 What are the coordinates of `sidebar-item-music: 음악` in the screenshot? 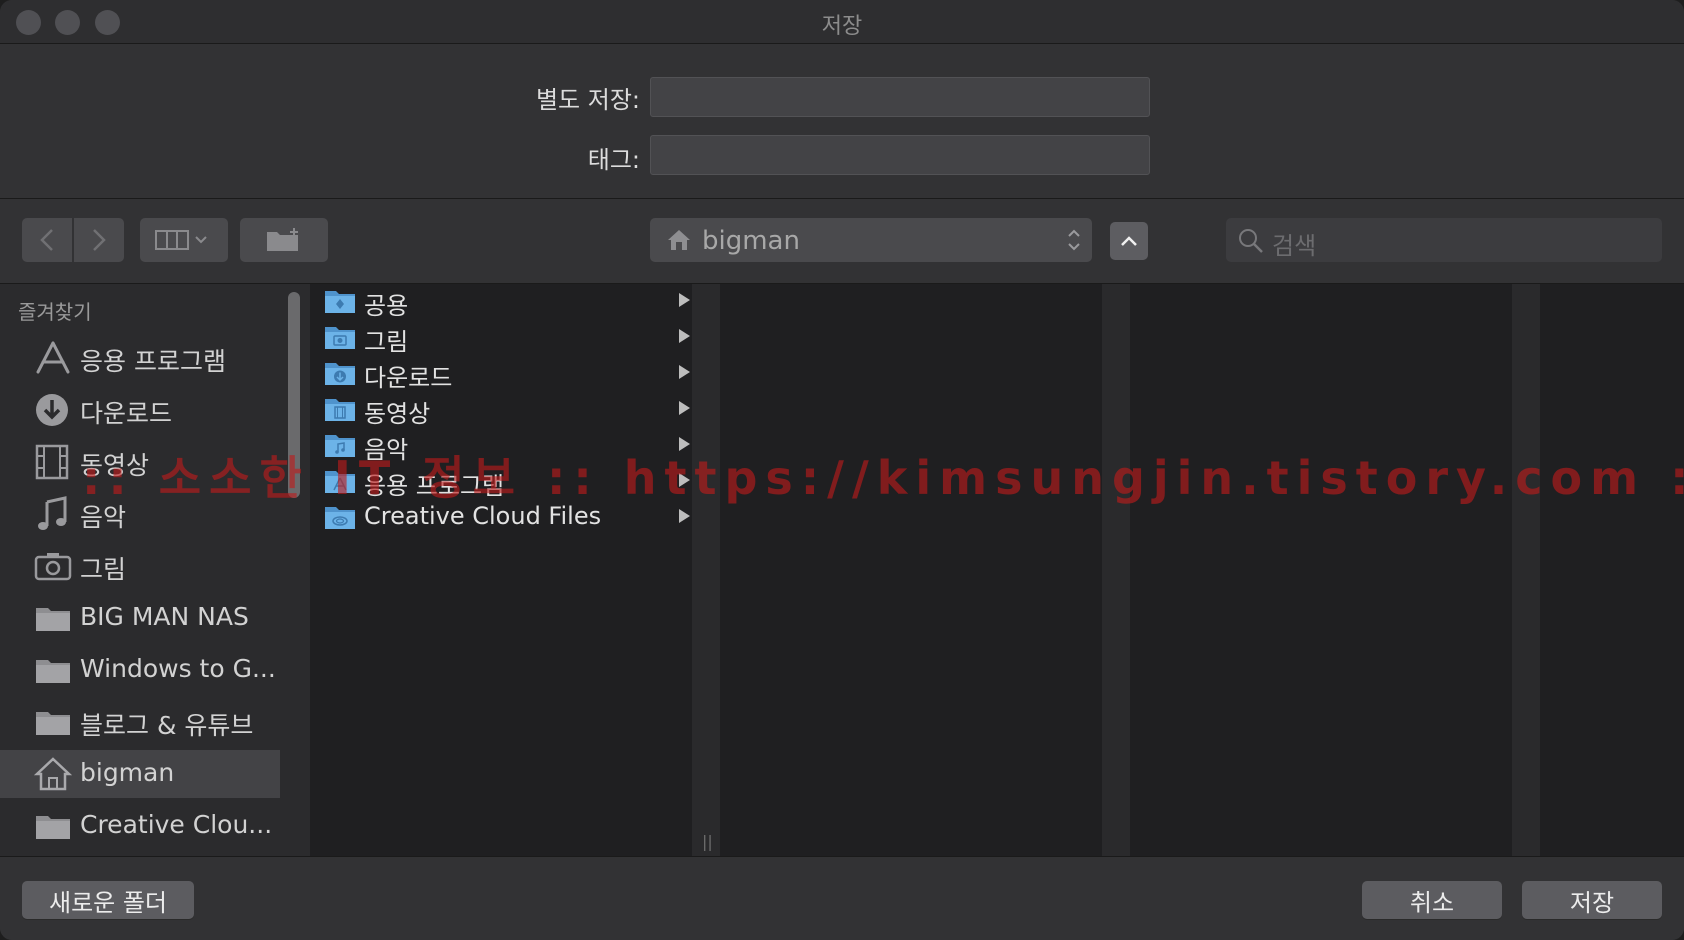 It's located at (140, 514).